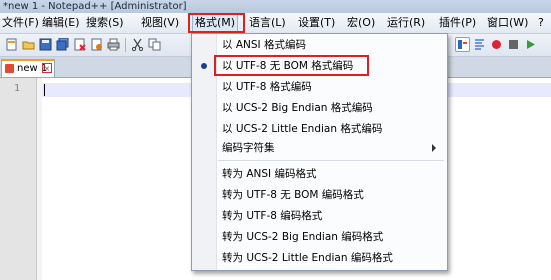 The image size is (551, 280). Describe the element at coordinates (530, 44) in the screenshot. I see `play-macro-icon` at that location.